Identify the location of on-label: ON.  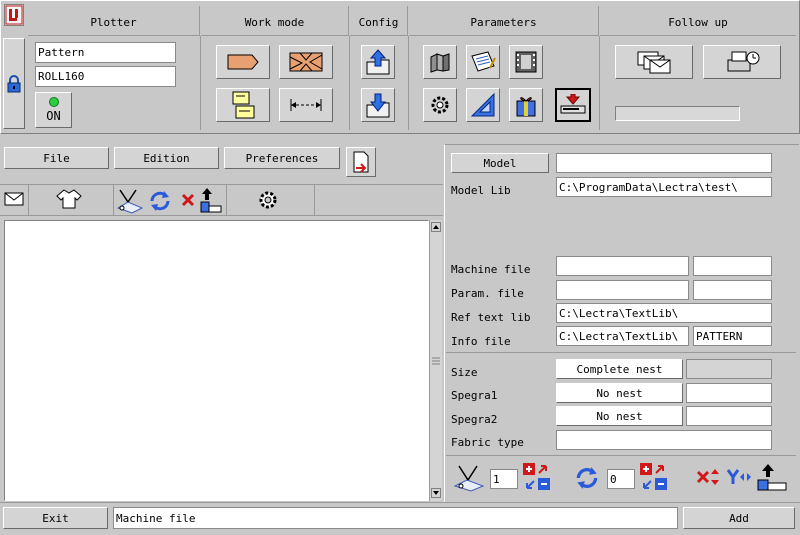
(53, 116).